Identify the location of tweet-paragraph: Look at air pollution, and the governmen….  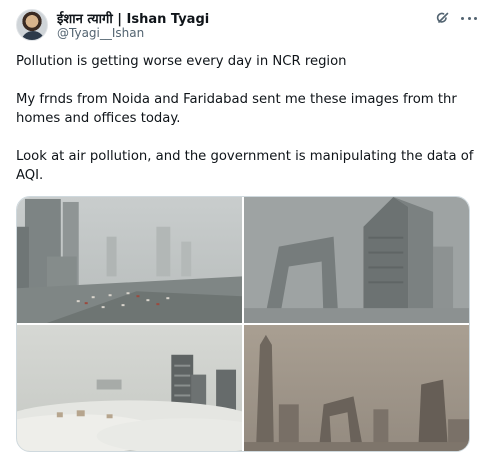
(247, 166).